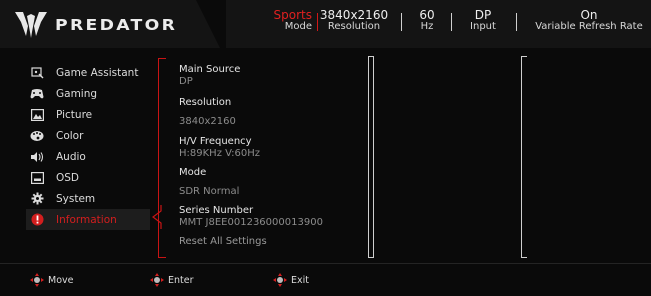  Describe the element at coordinates (427, 26) in the screenshot. I see `refresh-label: Hz` at that location.